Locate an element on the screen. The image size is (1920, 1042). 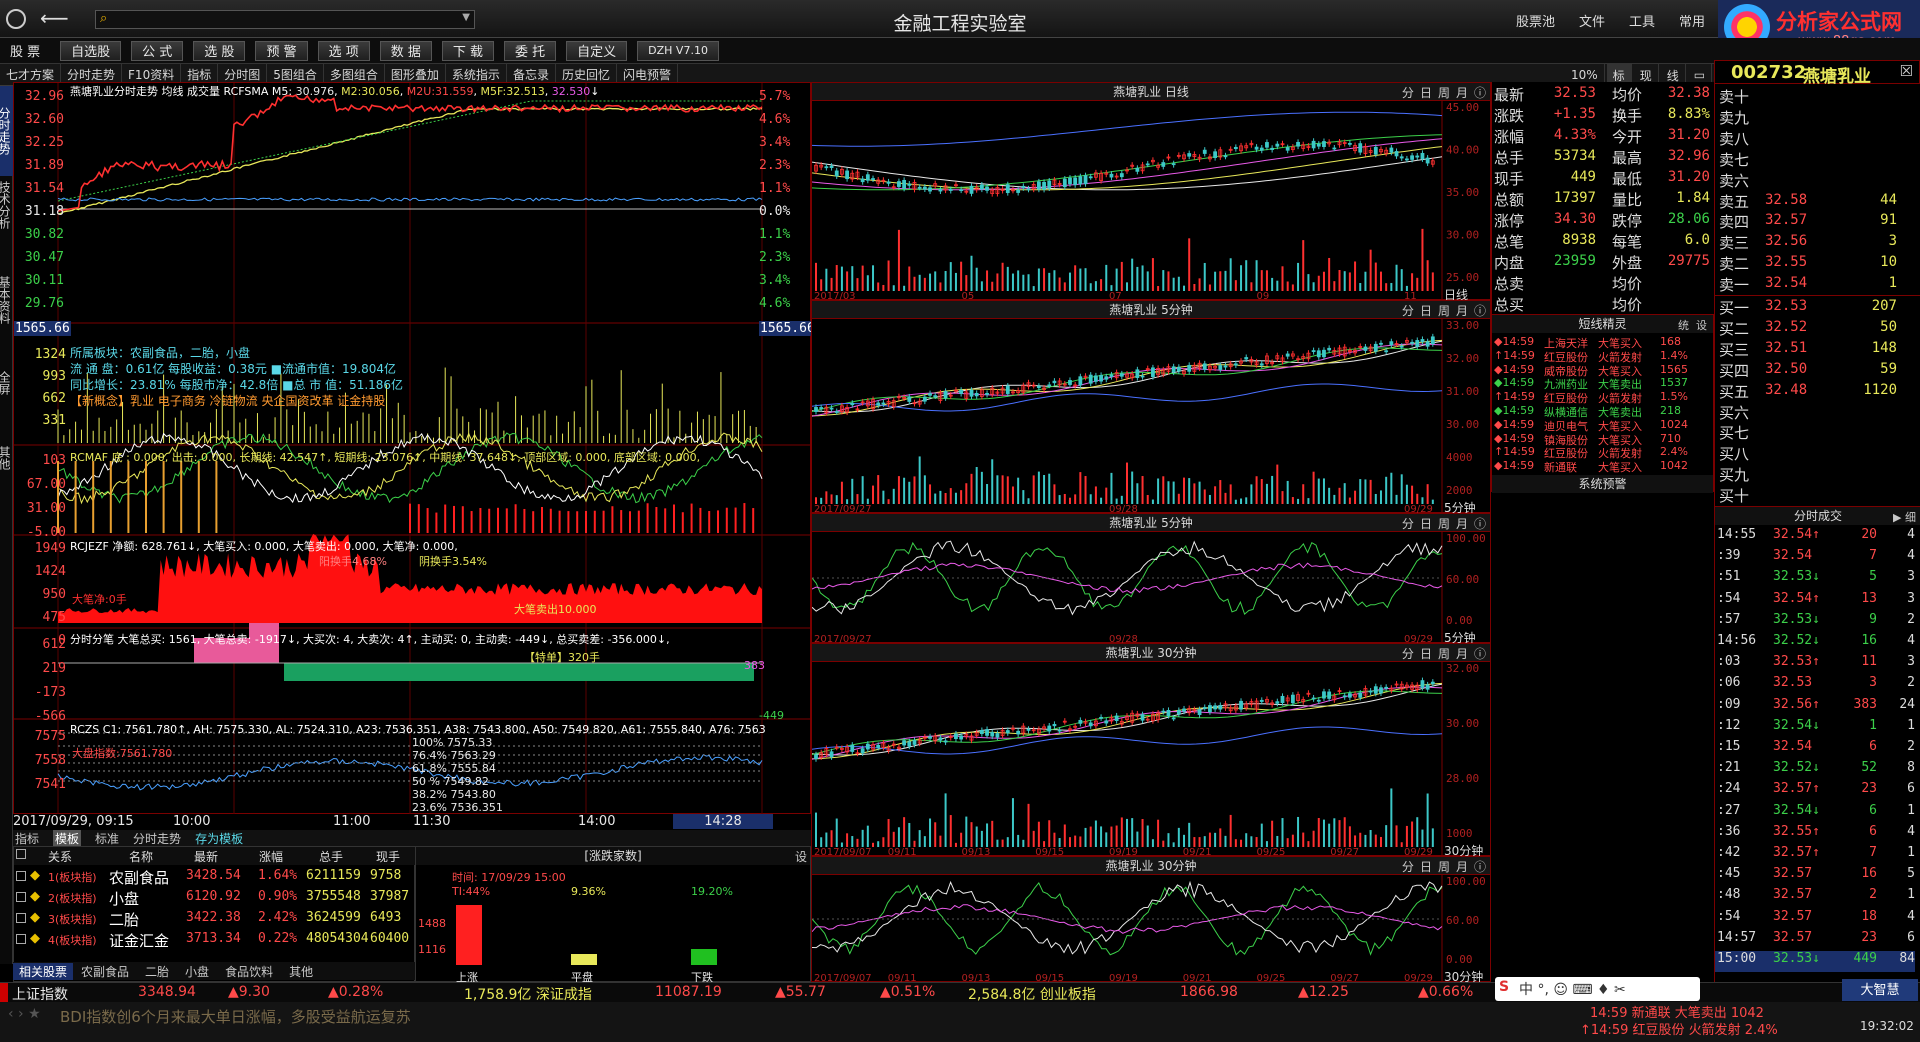
side-tab-fundamental: 基本资料 is located at coordinates (6, 321).